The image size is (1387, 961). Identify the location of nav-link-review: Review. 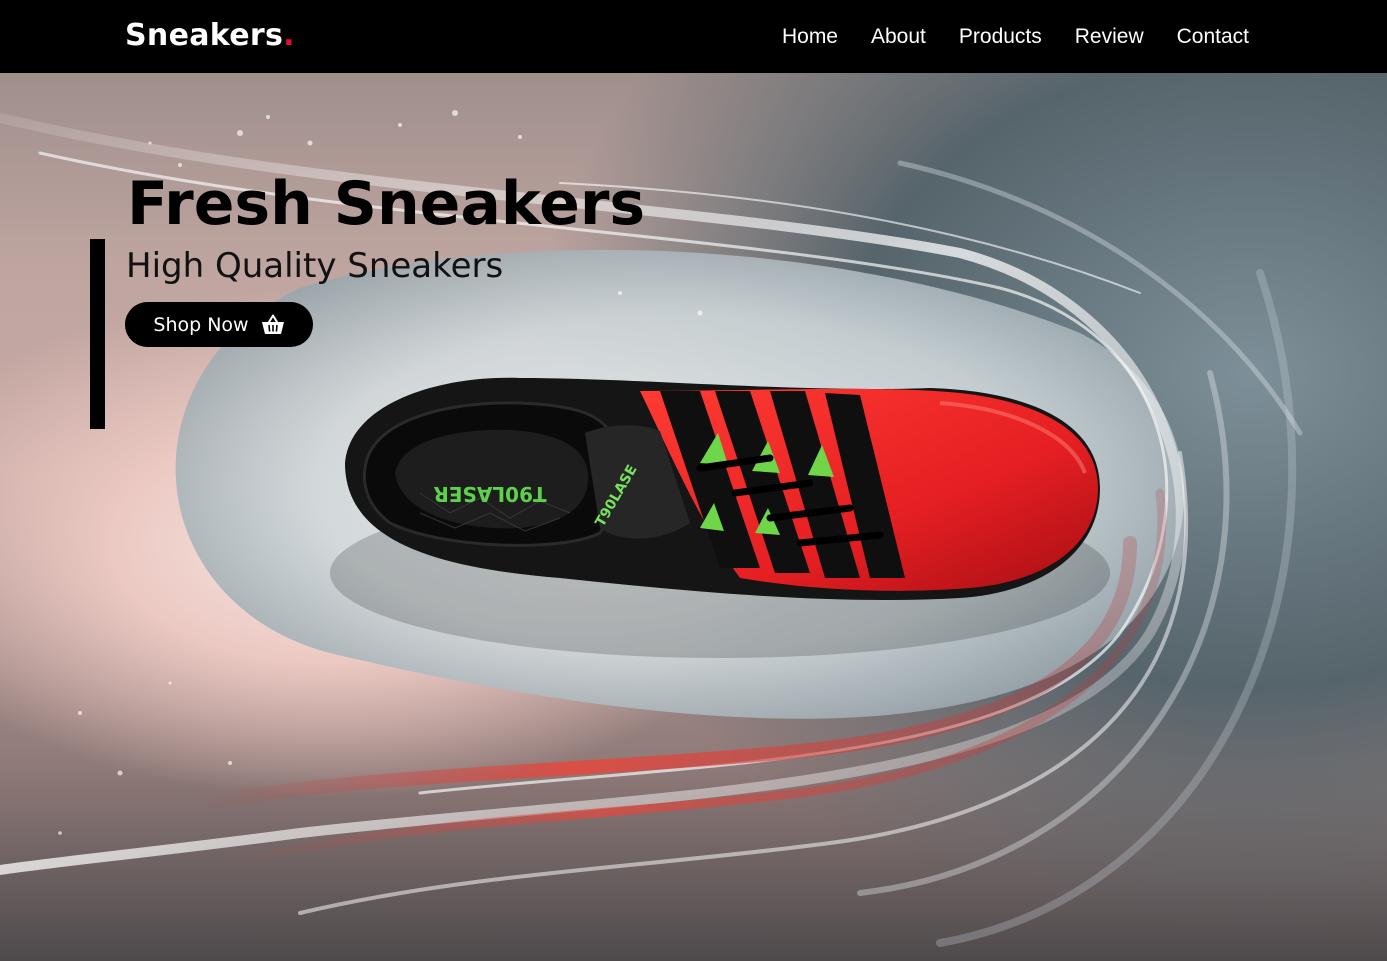
(1109, 37).